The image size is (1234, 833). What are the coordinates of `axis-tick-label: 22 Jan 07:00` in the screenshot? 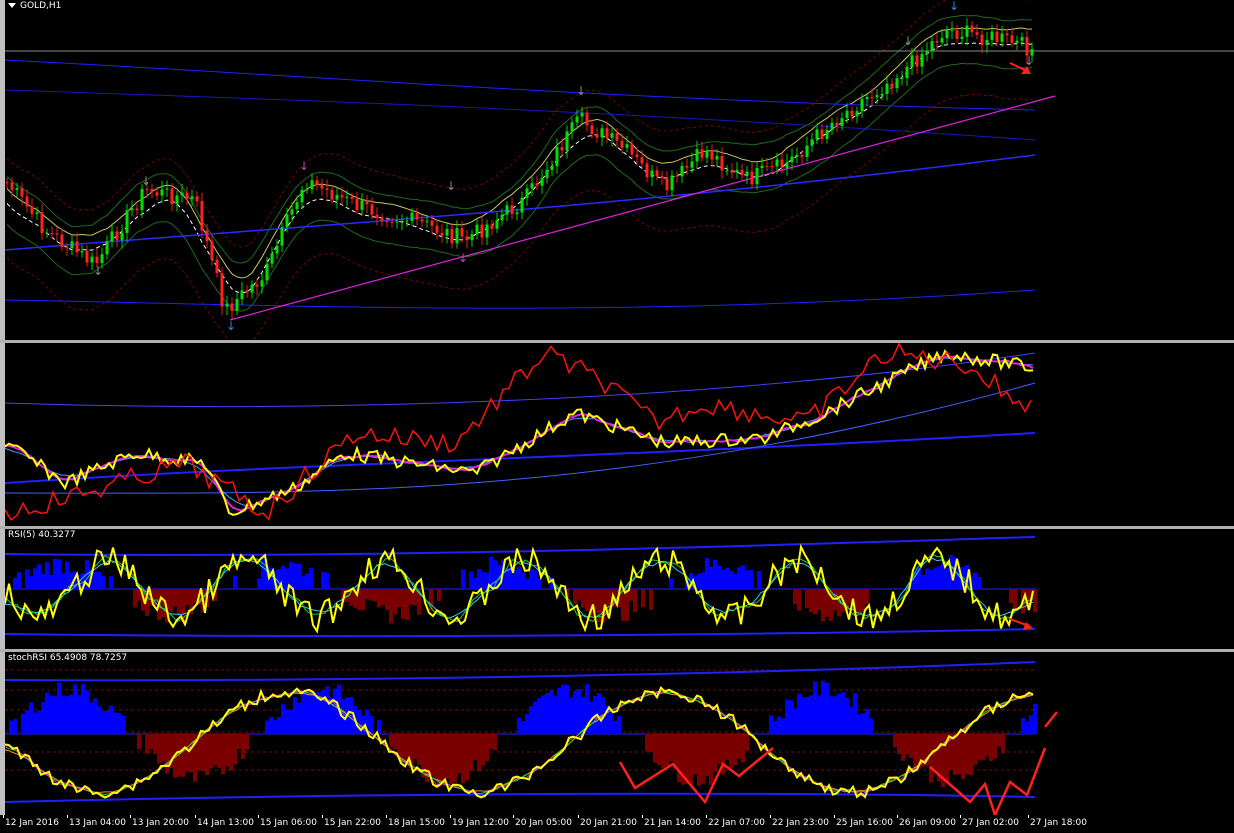 It's located at (736, 823).